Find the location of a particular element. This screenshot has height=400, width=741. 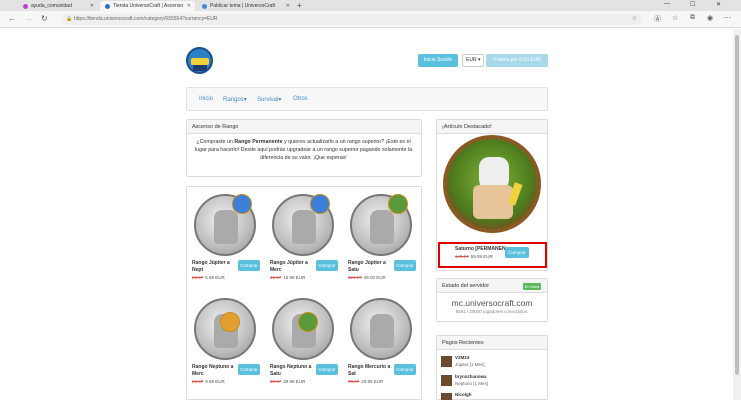

price: 59.99 is located at coordinates (476, 256).